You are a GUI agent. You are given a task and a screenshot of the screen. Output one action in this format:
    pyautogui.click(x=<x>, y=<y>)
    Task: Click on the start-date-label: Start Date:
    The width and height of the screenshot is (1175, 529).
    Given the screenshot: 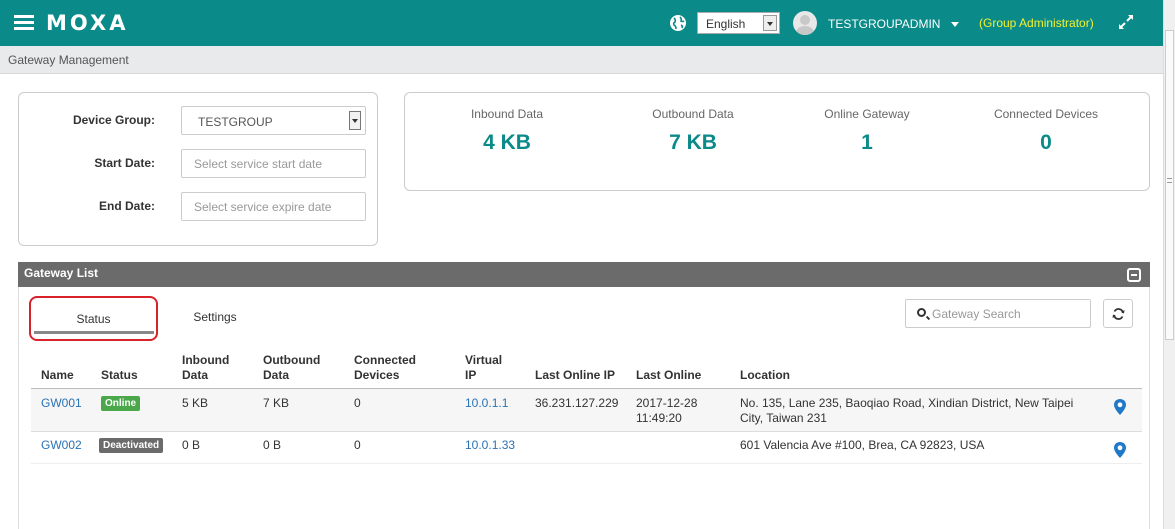 What is the action you would take?
    pyautogui.click(x=124, y=163)
    